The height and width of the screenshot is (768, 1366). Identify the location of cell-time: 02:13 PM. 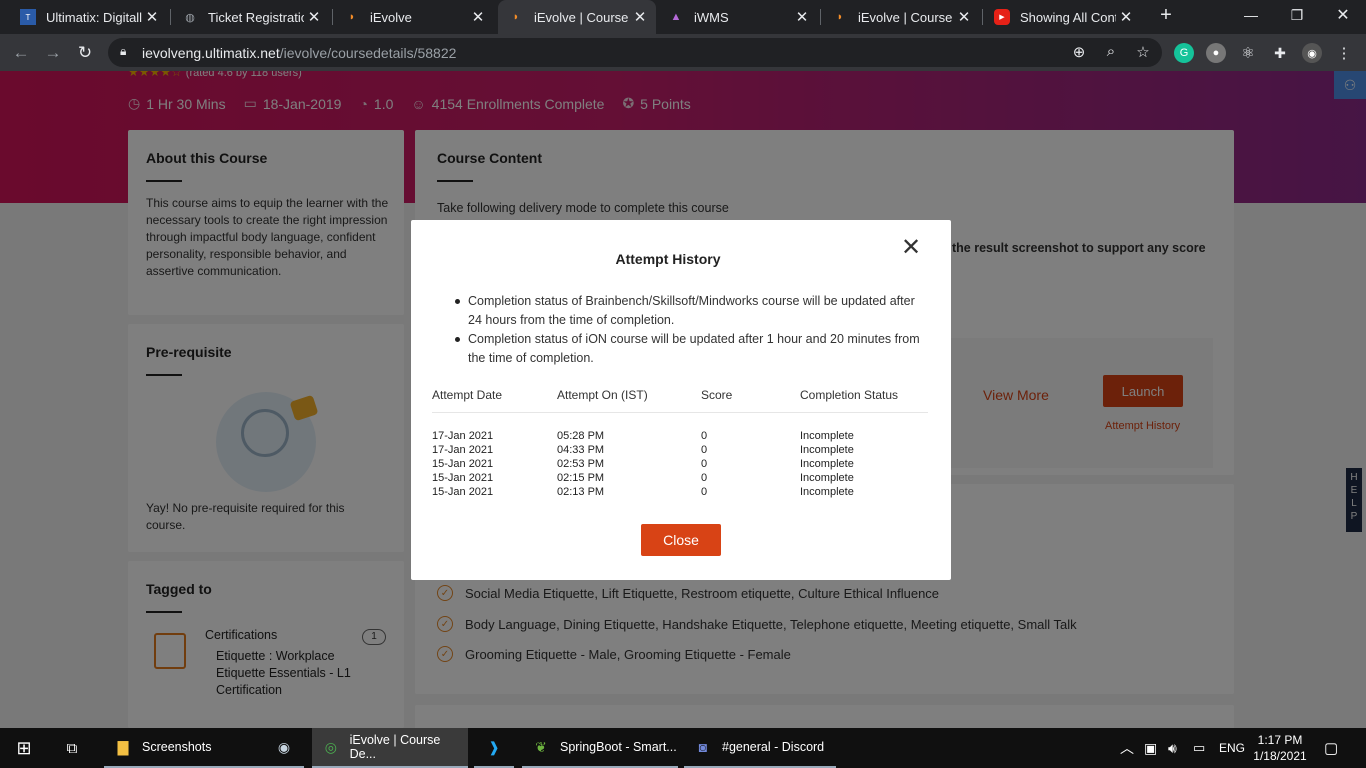
(581, 492).